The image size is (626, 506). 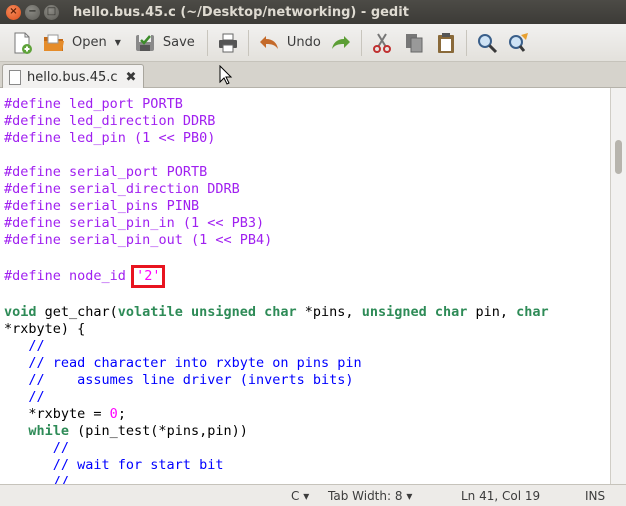 I want to click on tab-width-selector: Tab Width: 8 ▾, so click(x=370, y=496).